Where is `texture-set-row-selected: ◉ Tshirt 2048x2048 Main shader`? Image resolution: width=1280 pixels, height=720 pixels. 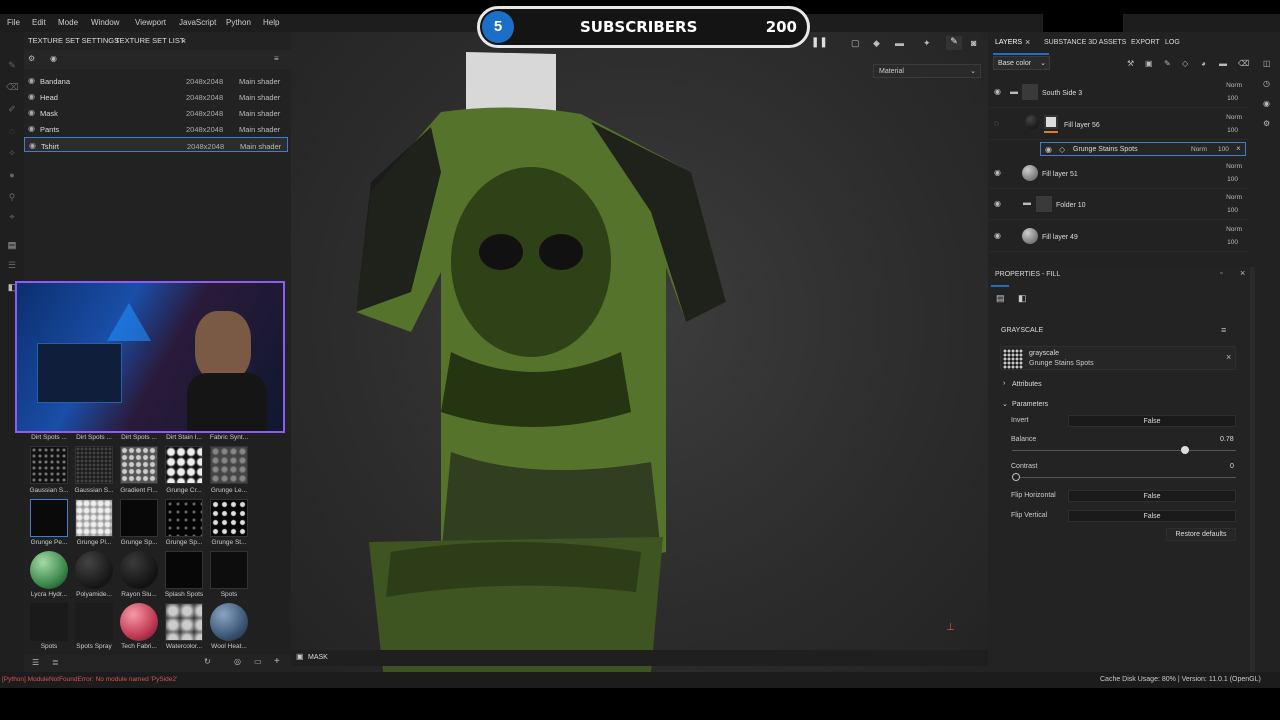
texture-set-row-selected: ◉ Tshirt 2048x2048 Main shader is located at coordinates (156, 144).